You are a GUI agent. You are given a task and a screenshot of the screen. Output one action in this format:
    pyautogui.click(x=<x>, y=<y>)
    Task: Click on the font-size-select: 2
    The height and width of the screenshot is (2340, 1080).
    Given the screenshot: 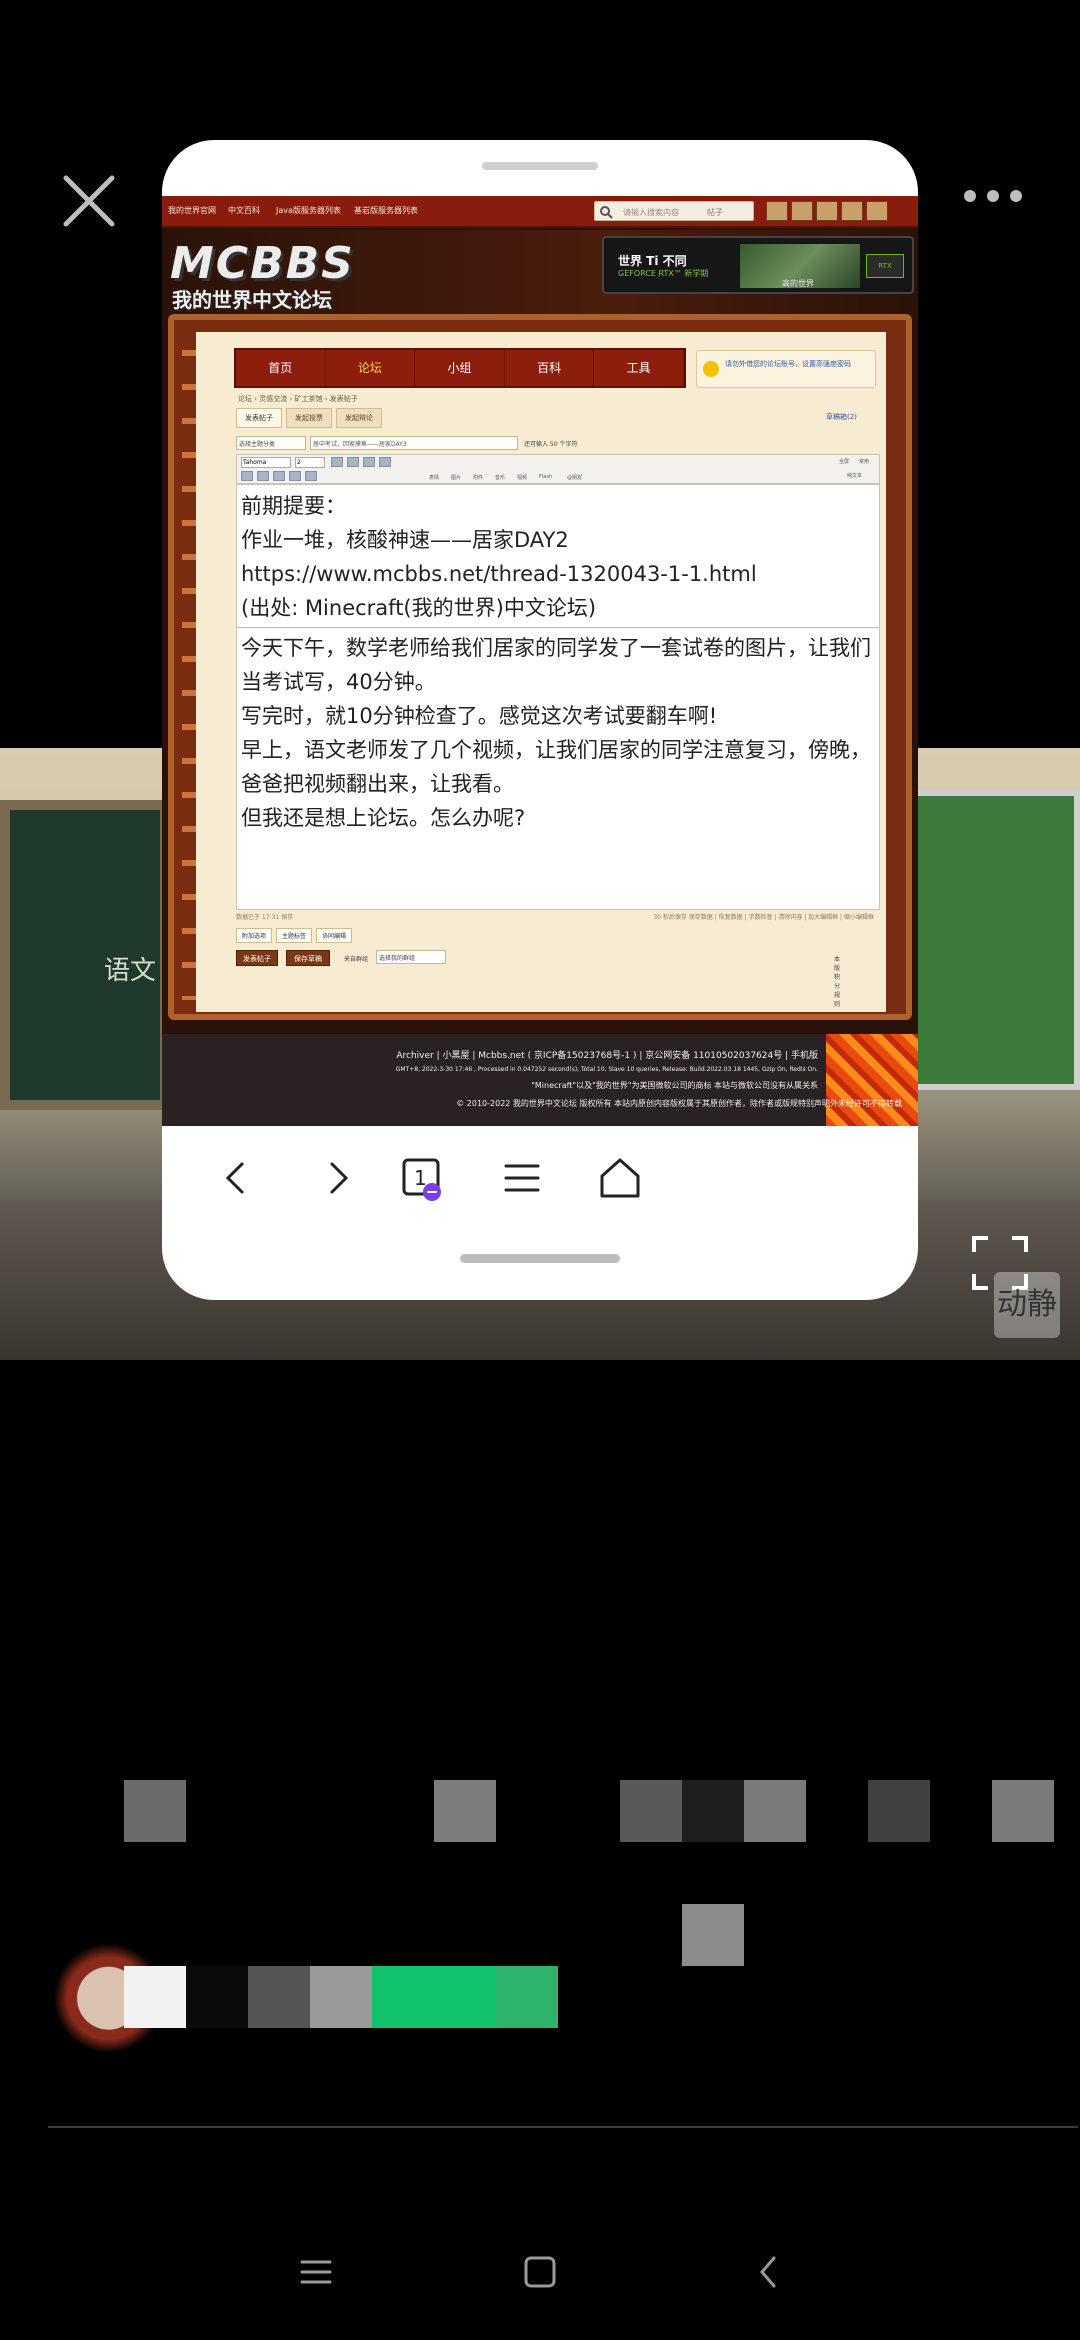 What is the action you would take?
    pyautogui.click(x=310, y=462)
    